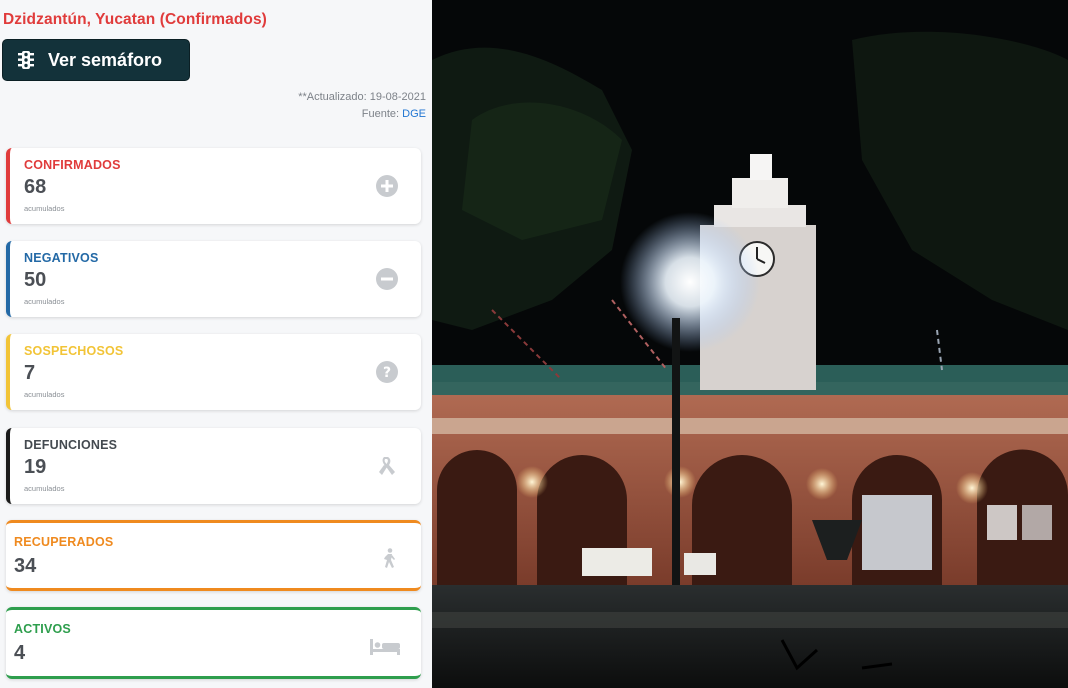 The width and height of the screenshot is (1068, 688). Describe the element at coordinates (105, 59) in the screenshot. I see `ver-semaforo-label: Ver semáforo` at that location.